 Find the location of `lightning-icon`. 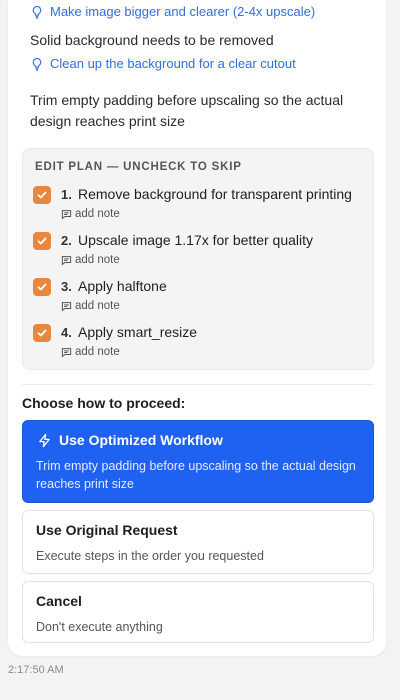

lightning-icon is located at coordinates (44, 440).